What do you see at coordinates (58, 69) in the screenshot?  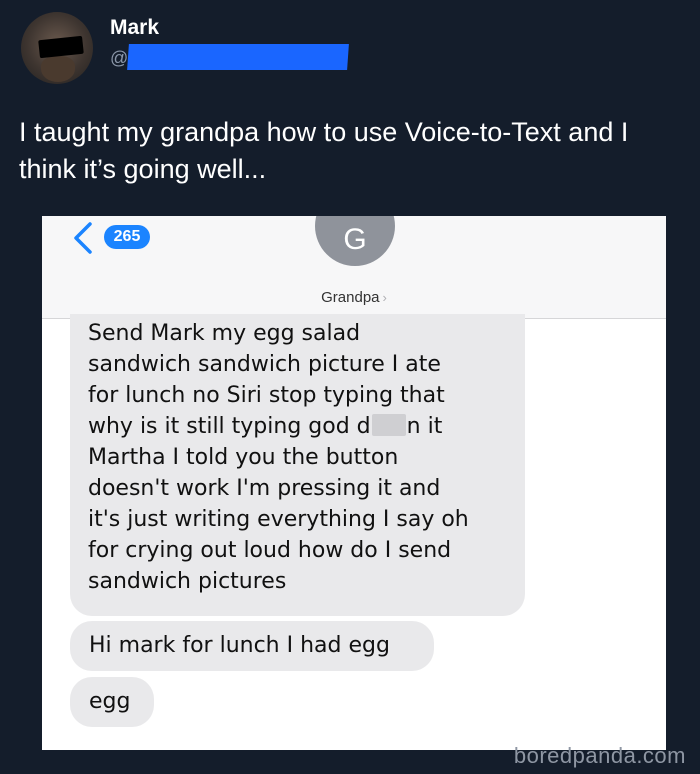 I see `avatar-beard` at bounding box center [58, 69].